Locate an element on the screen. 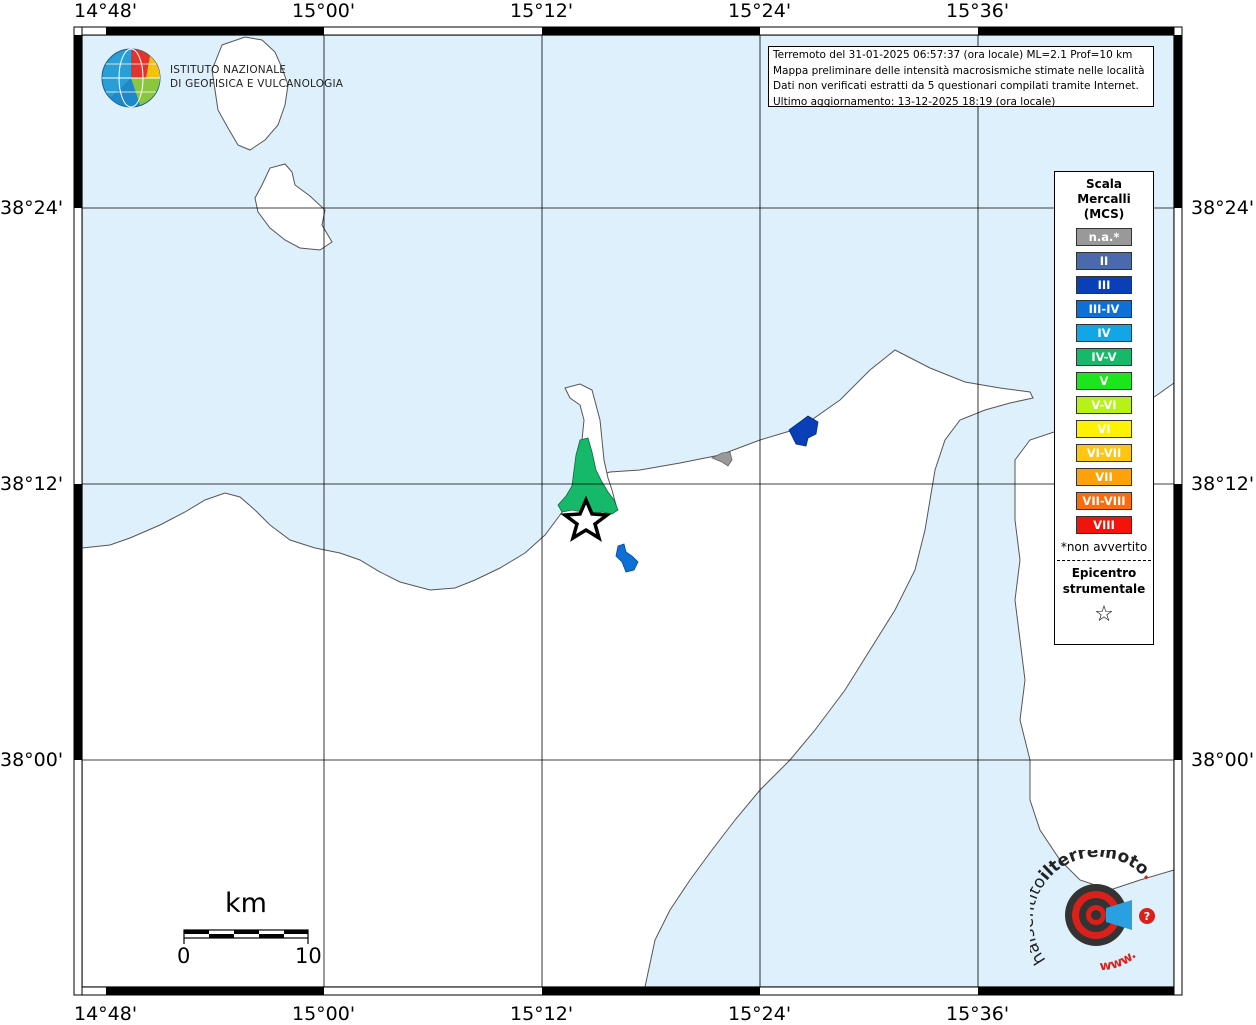 This screenshot has height=1025, width=1256. lon-label-top-1: 14°48' is located at coordinates (106, 11).